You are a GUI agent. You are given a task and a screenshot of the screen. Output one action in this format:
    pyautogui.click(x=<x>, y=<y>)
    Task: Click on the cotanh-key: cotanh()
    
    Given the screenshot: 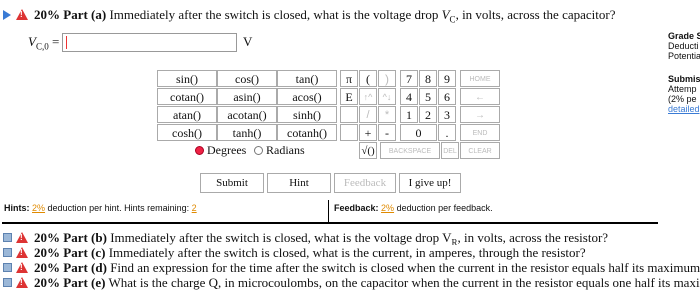 What is the action you would take?
    pyautogui.click(x=307, y=132)
    